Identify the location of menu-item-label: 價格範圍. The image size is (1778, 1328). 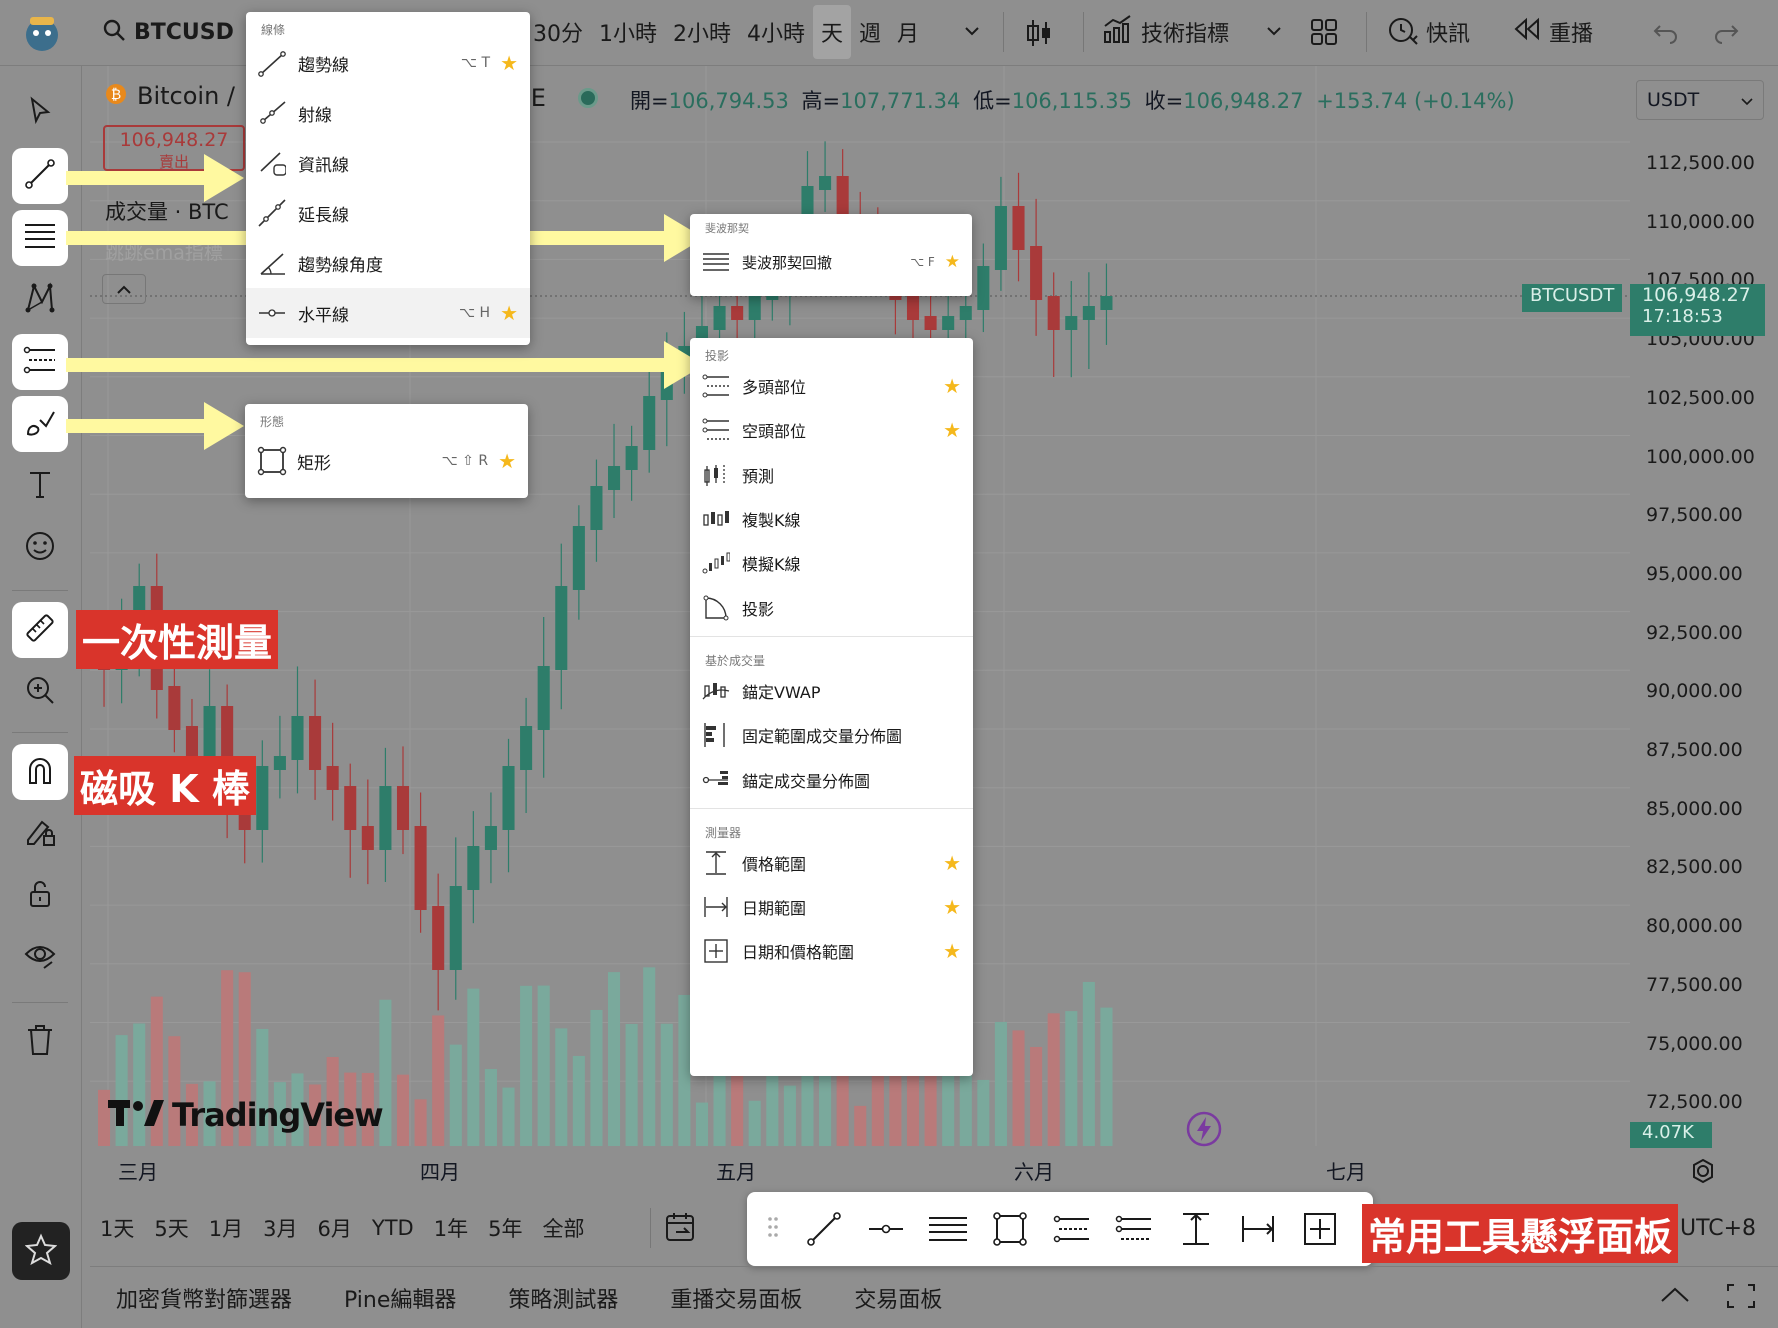
(774, 864).